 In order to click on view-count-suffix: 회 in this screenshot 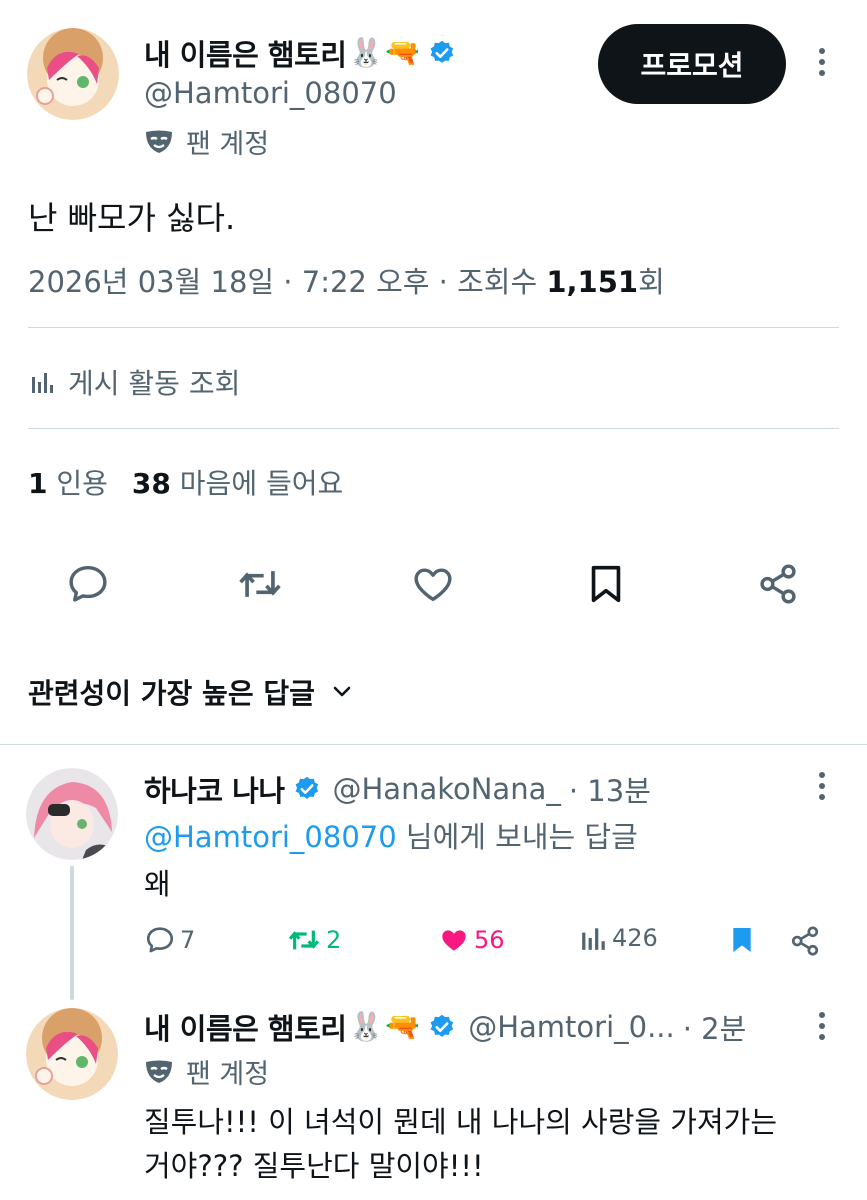, I will do `click(651, 282)`.